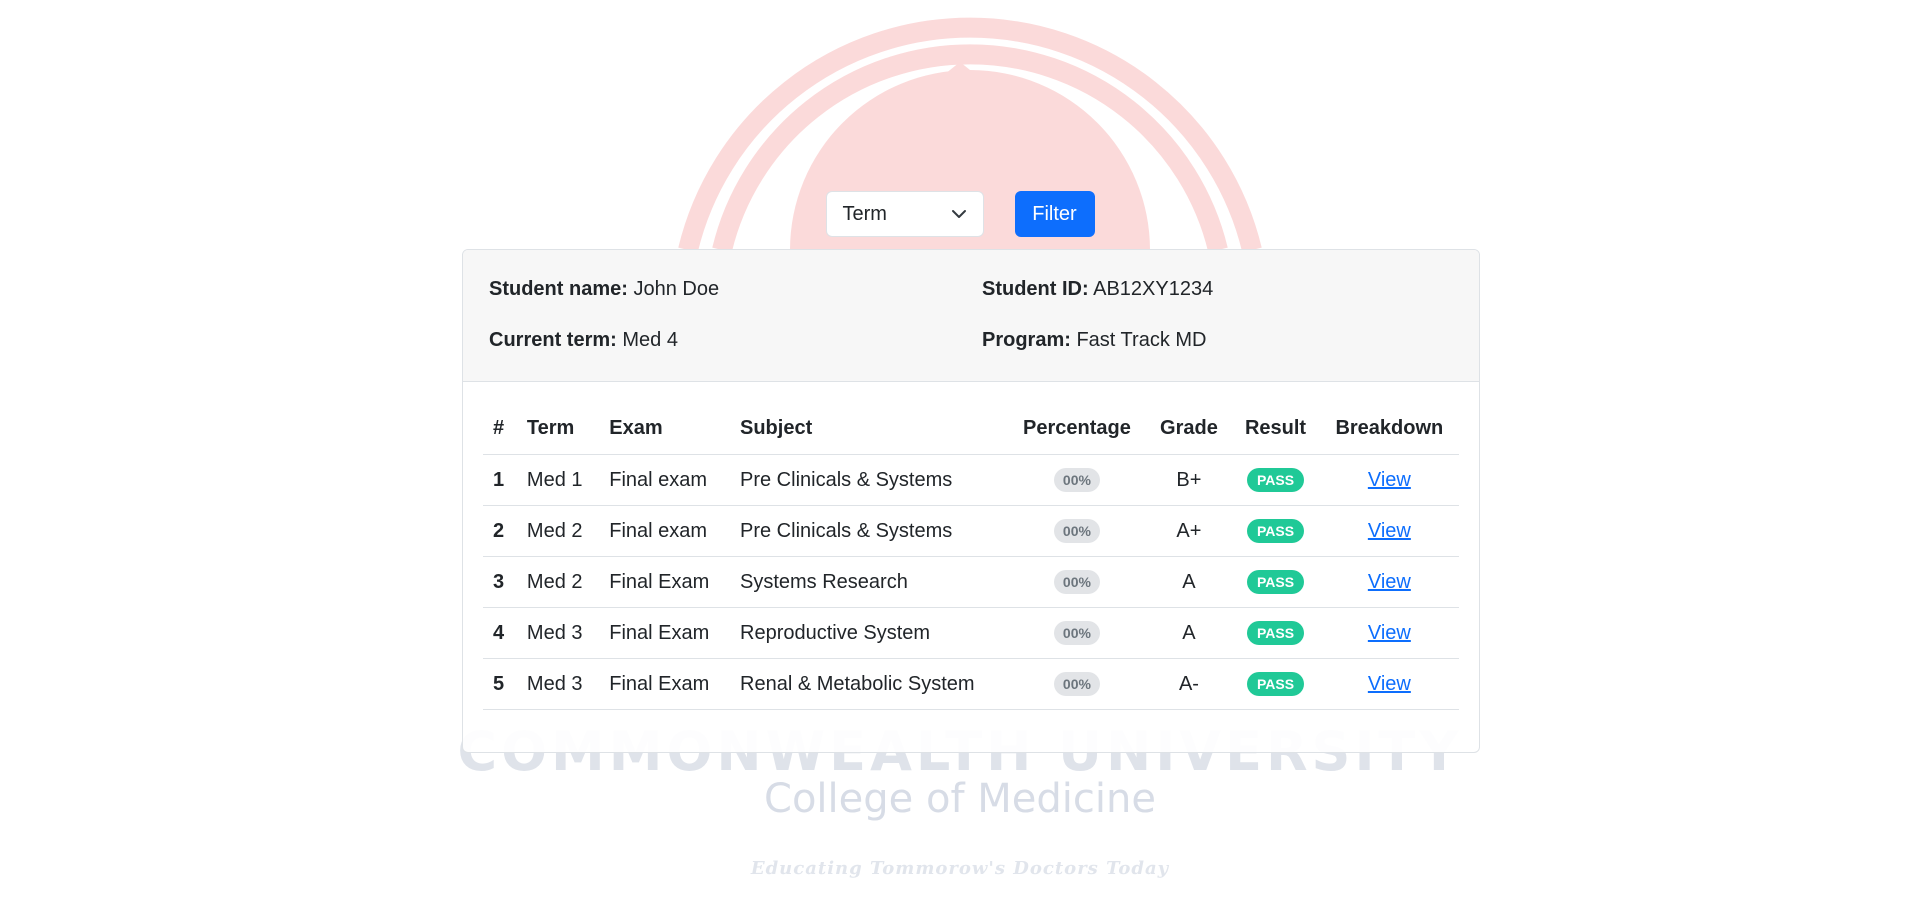 Image resolution: width=1920 pixels, height=923 pixels. I want to click on row-number: 5, so click(500, 684).